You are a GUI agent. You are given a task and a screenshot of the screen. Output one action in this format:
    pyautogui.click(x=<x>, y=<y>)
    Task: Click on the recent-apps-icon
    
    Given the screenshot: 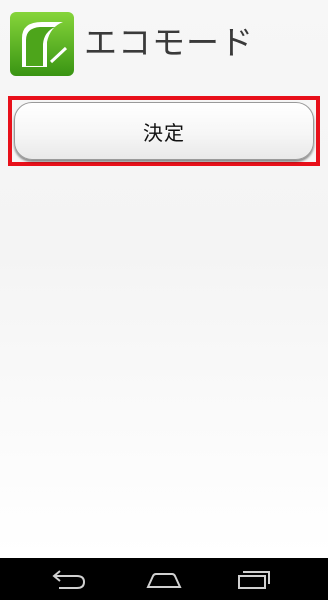 What is the action you would take?
    pyautogui.click(x=254, y=580)
    